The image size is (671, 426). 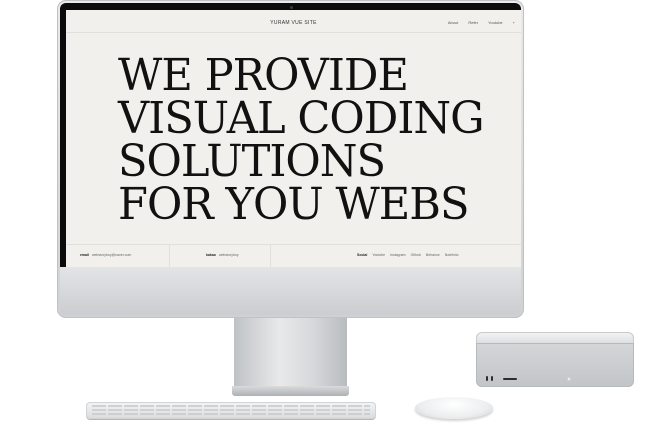 I want to click on sd-slot-icon, so click(x=510, y=379).